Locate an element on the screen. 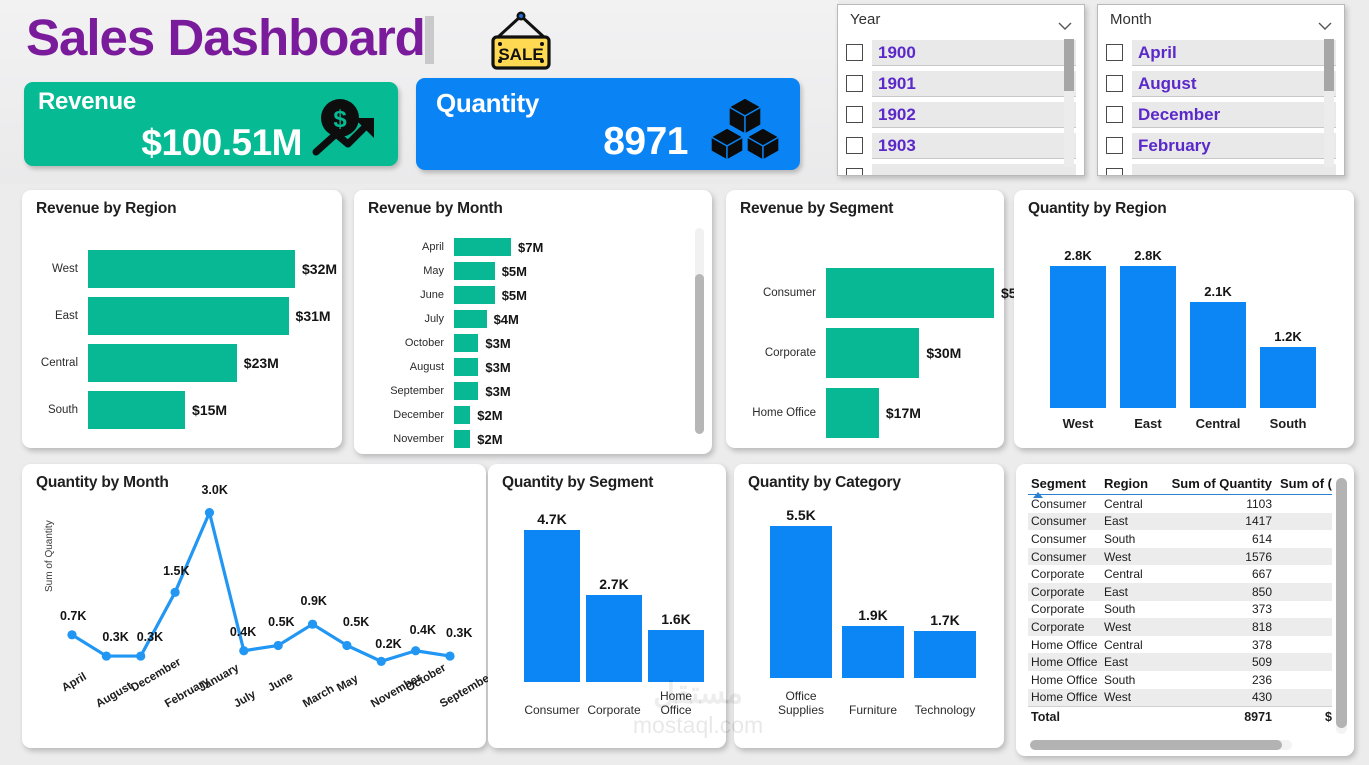  table-row: Corporate West 818 is located at coordinates (1180, 627).